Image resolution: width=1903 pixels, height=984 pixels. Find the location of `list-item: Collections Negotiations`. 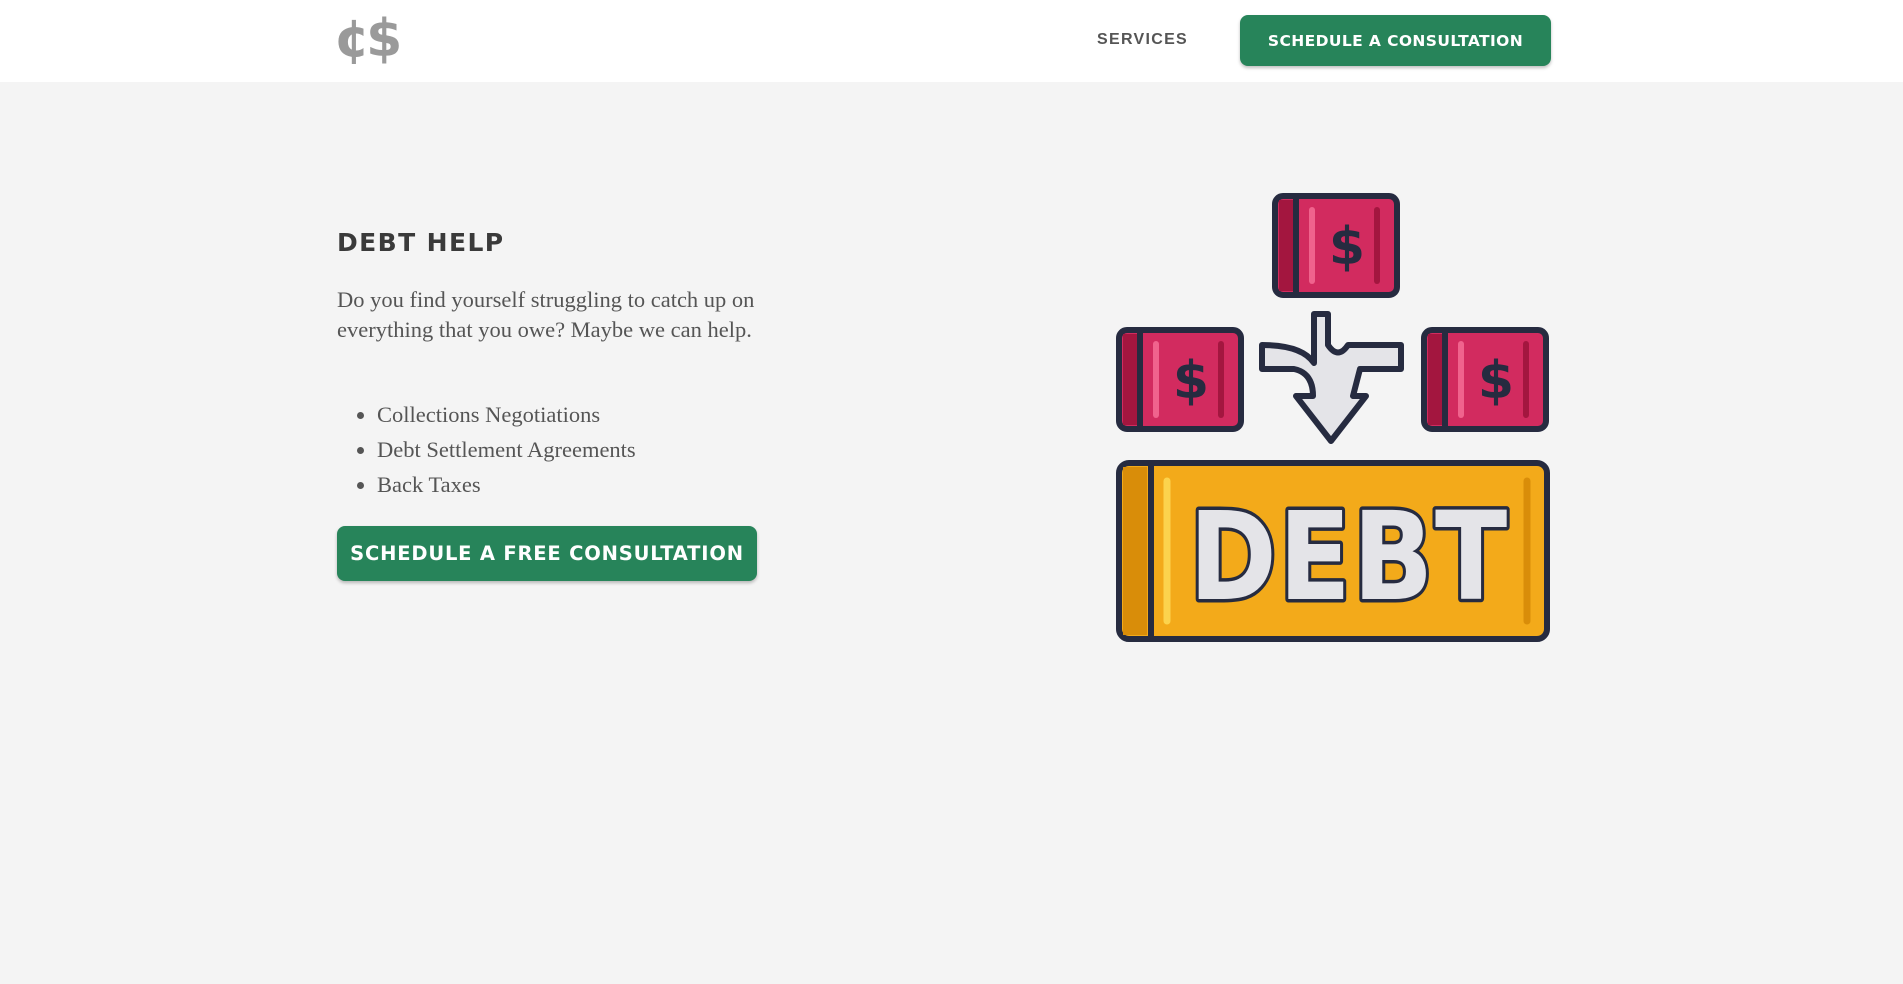

list-item: Collections Negotiations is located at coordinates (506, 414).